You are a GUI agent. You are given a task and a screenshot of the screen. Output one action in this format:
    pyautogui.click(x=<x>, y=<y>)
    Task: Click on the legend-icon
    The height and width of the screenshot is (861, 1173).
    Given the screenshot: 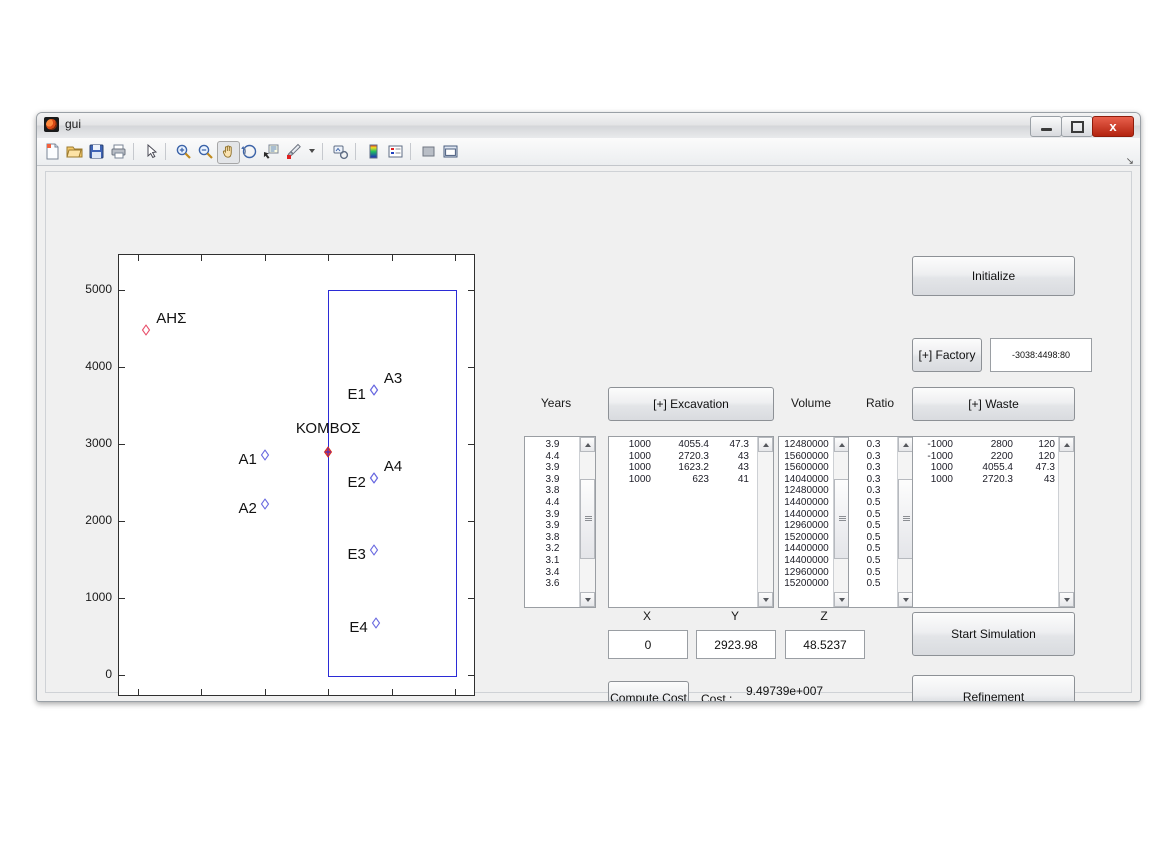 What is the action you would take?
    pyautogui.click(x=395, y=151)
    